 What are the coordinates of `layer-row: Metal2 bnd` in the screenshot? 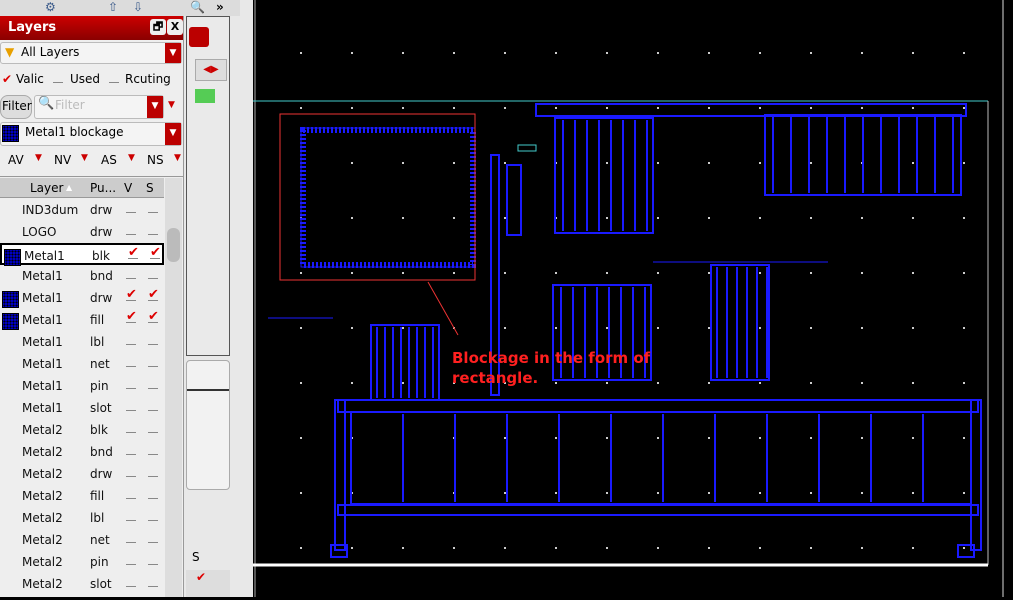 It's located at (82, 452).